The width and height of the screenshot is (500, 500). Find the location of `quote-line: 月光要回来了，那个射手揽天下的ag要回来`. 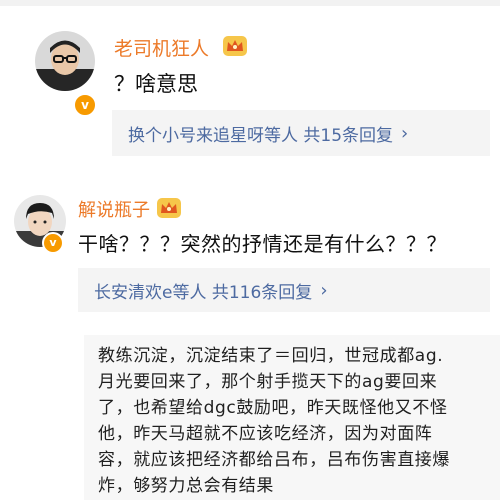

quote-line: 月光要回来了，那个射手揽天下的ag要回来 is located at coordinates (268, 382).